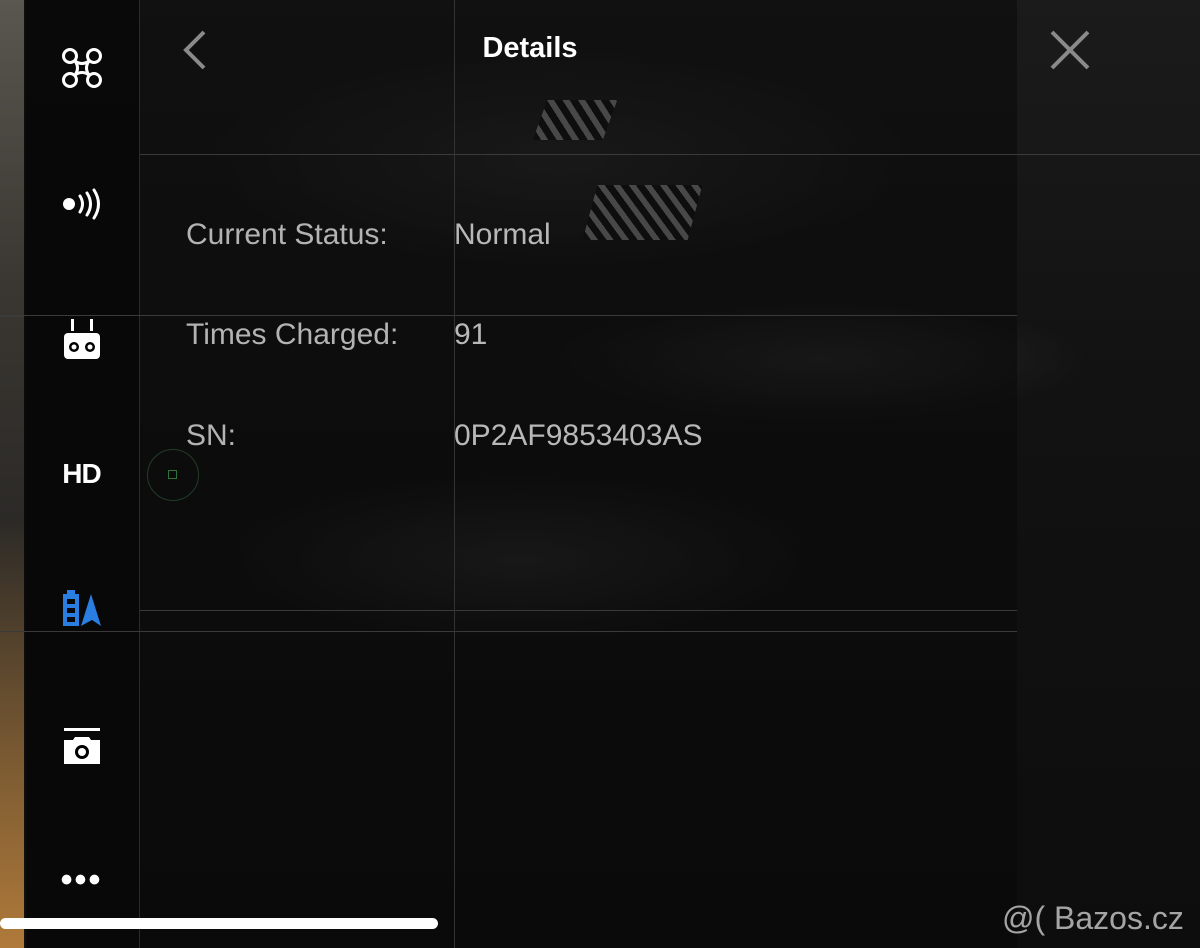  I want to click on watermark: @( Bazos.cz, so click(1093, 918).